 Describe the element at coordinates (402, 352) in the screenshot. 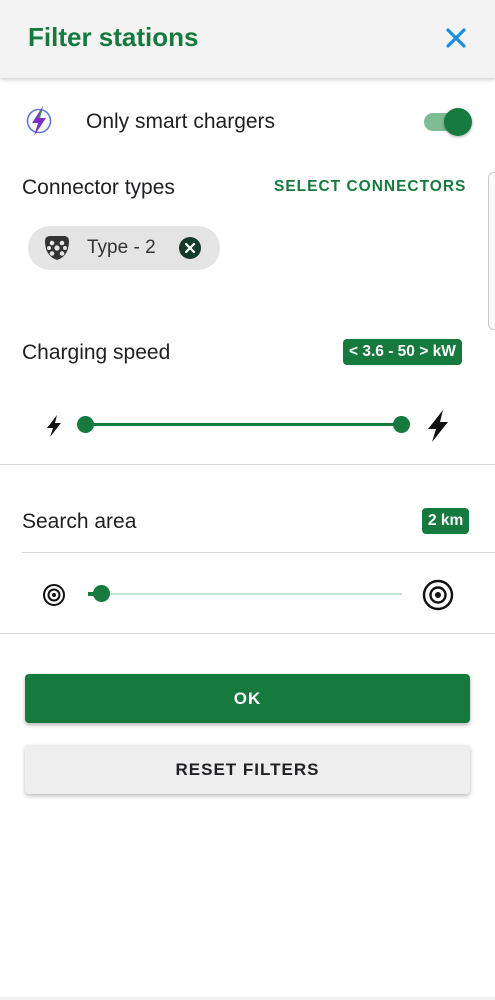

I see `charging-speed-badge: < 3.6 - 50 > kW` at that location.